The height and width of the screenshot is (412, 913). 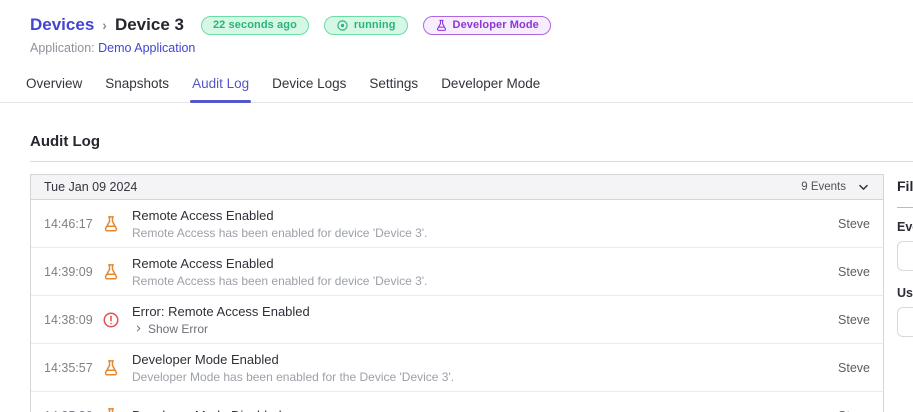 I want to click on event-time: 14:35:57, so click(x=68, y=367).